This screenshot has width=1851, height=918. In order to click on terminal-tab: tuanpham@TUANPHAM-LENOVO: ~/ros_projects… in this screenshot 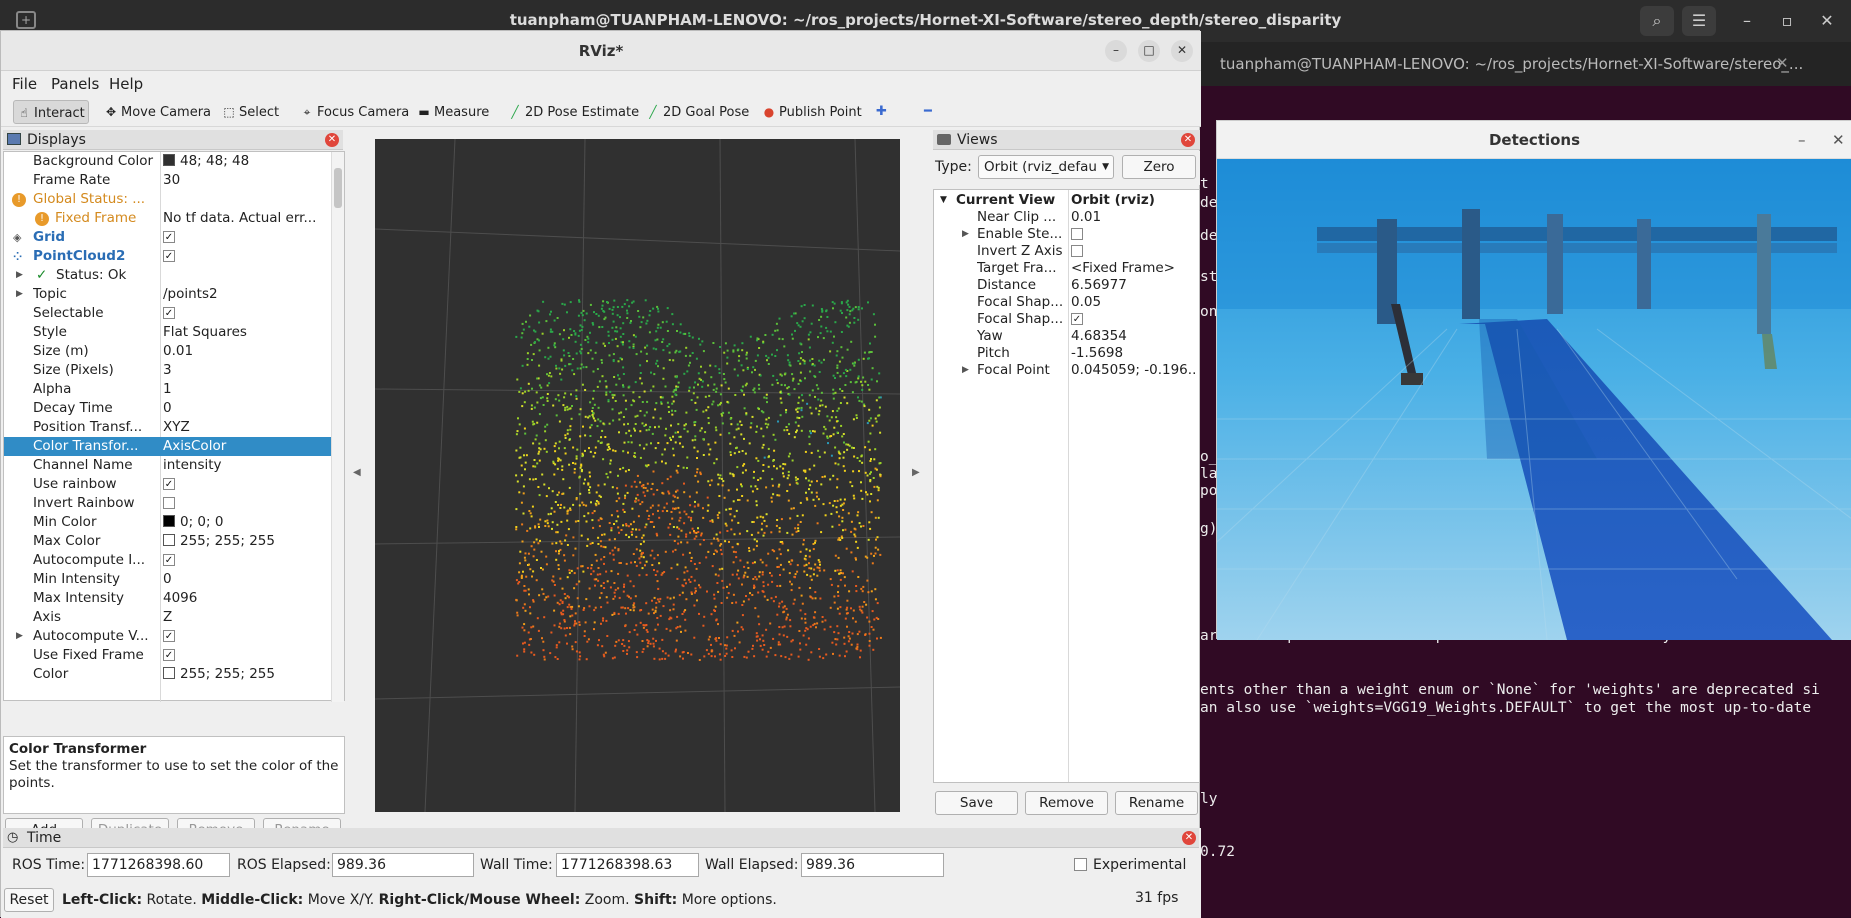, I will do `click(1525, 64)`.